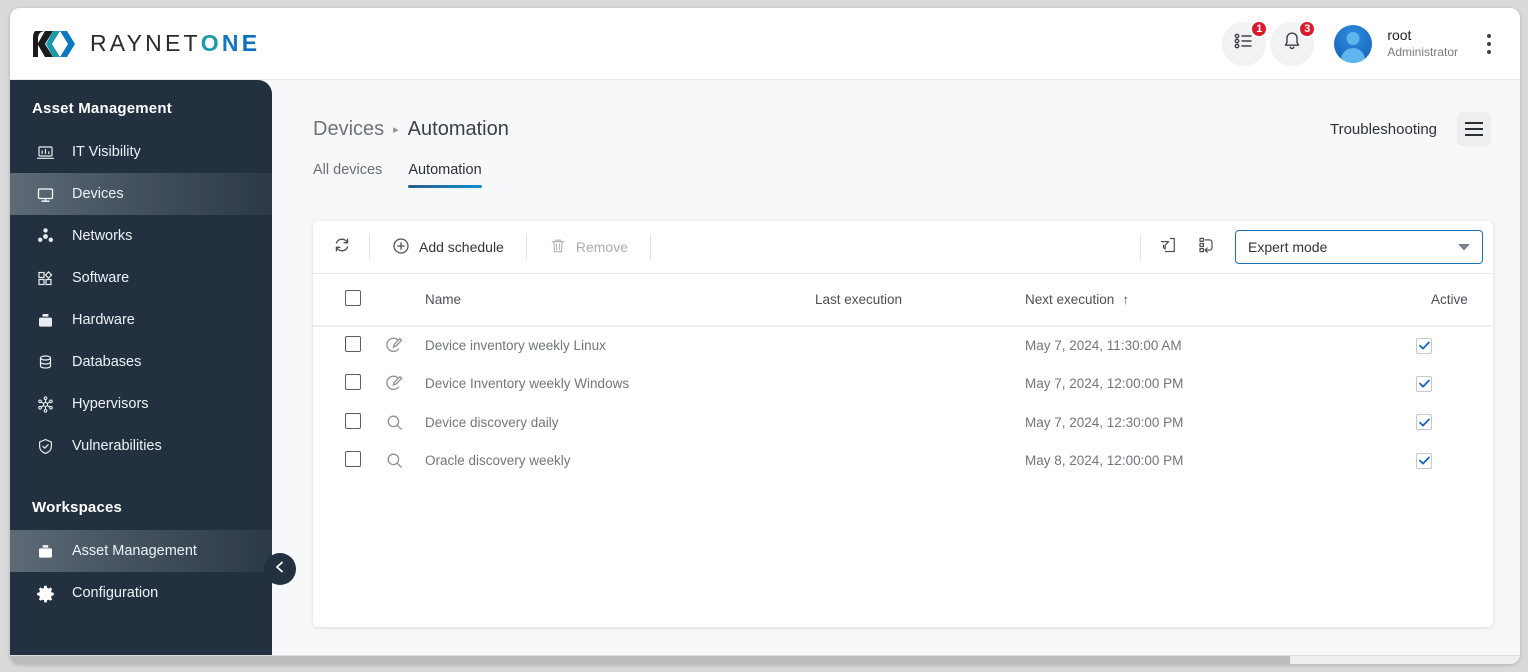  What do you see at coordinates (45, 404) in the screenshot?
I see `hypervisor-star-icon` at bounding box center [45, 404].